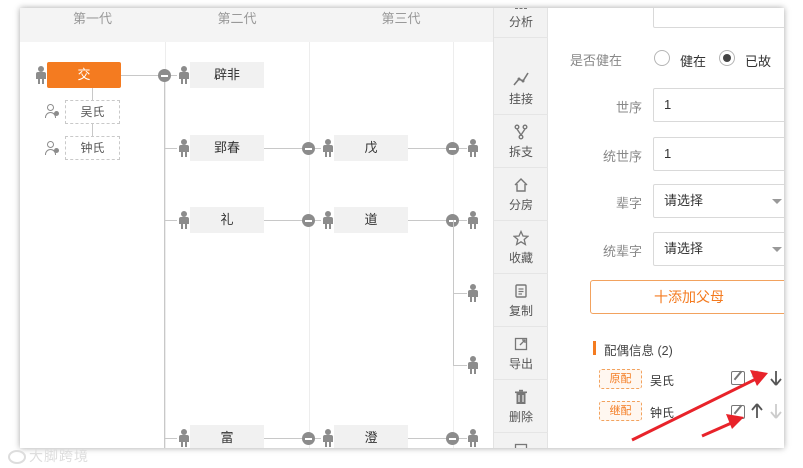 The width and height of the screenshot is (803, 468). I want to click on tree-node: 辟非, so click(227, 75).